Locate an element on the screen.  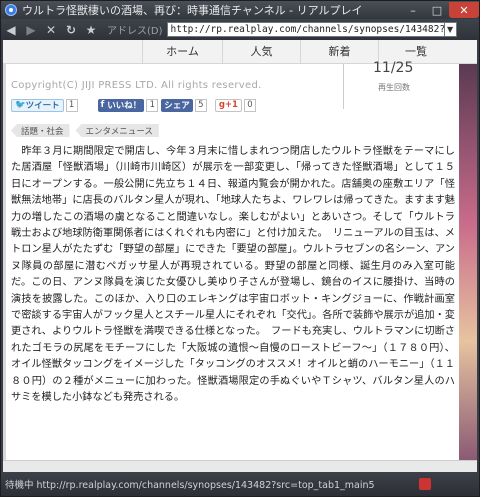
gplus-count: 0 is located at coordinates (249, 105).